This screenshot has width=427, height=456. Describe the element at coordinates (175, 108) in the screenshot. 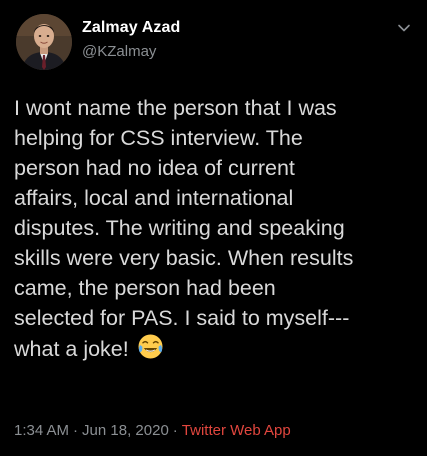

I see `tweet-line: I wont name the person that I was` at that location.